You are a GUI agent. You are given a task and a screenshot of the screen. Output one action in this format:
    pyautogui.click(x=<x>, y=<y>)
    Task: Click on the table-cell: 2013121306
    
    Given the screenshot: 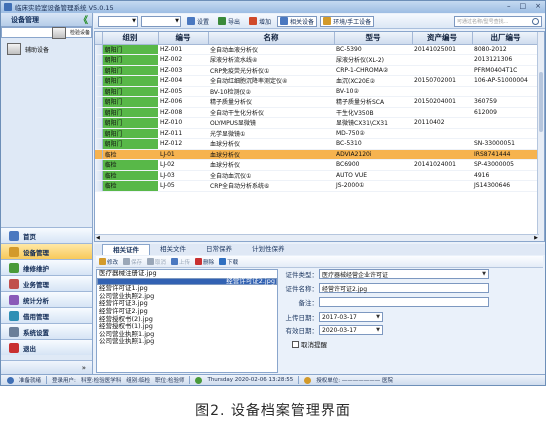 What is the action you would take?
    pyautogui.click(x=505, y=60)
    